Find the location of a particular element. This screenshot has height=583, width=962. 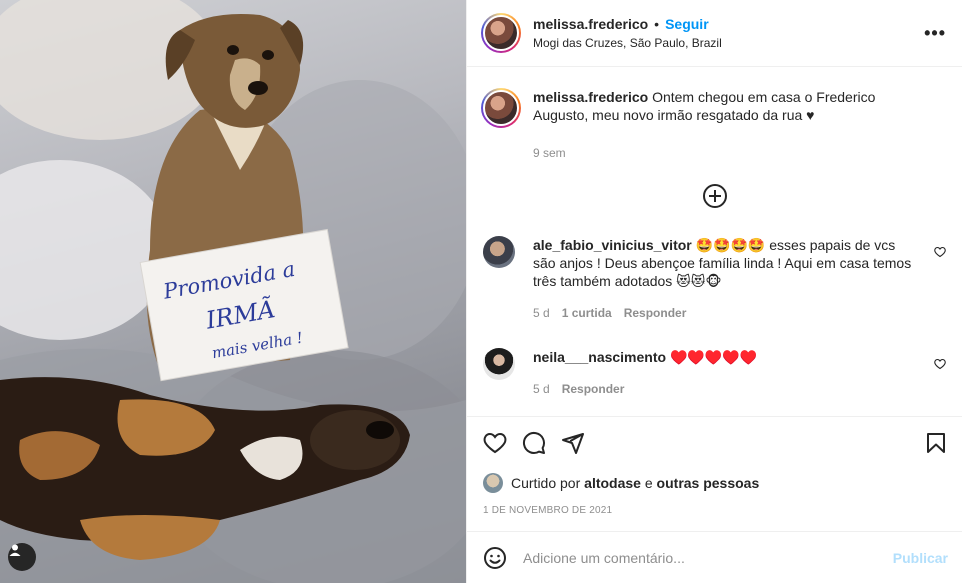

post-date: 1 DE NOVEMBRO DE 2021 is located at coordinates (714, 510).